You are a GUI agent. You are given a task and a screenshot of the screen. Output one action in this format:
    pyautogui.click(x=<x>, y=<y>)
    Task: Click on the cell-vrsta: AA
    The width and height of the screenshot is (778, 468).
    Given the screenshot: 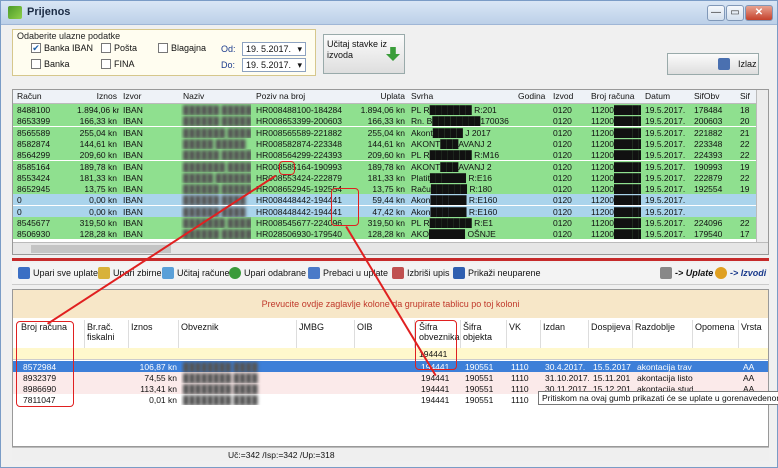 What is the action you would take?
    pyautogui.click(x=749, y=378)
    